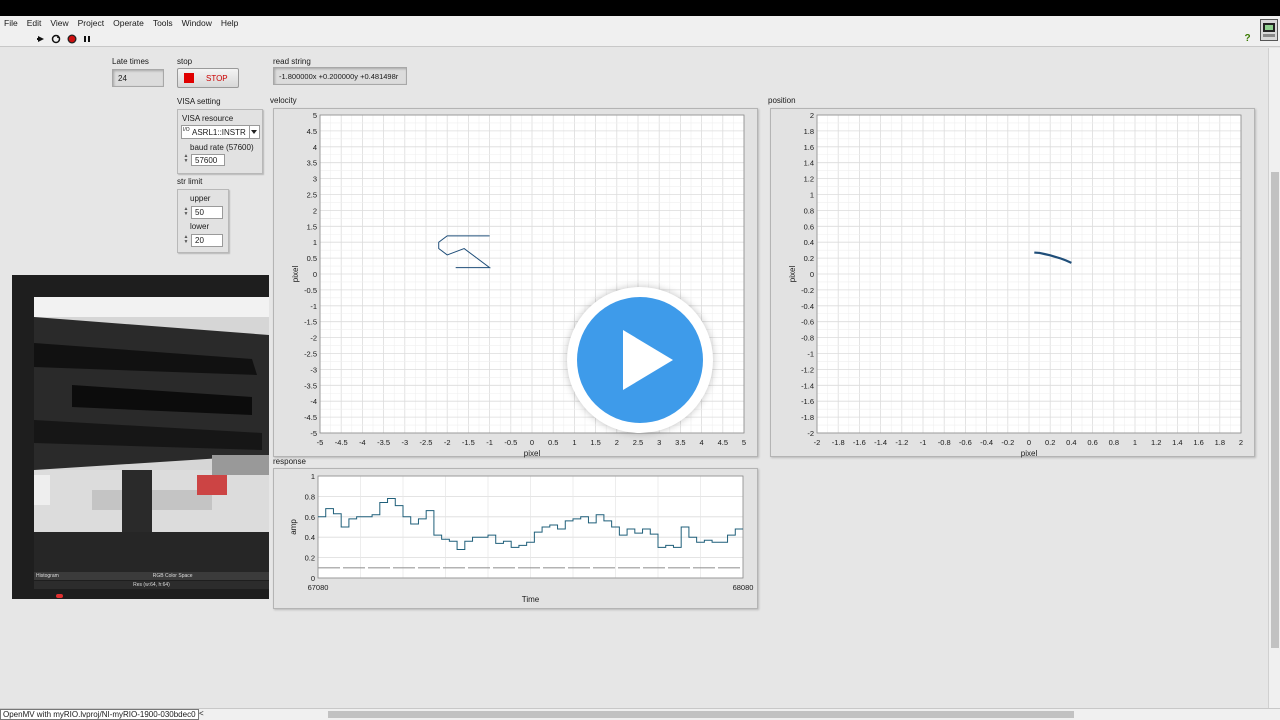 This screenshot has height=720, width=1280. What do you see at coordinates (163, 23) in the screenshot?
I see `menu-tools: Tools` at bounding box center [163, 23].